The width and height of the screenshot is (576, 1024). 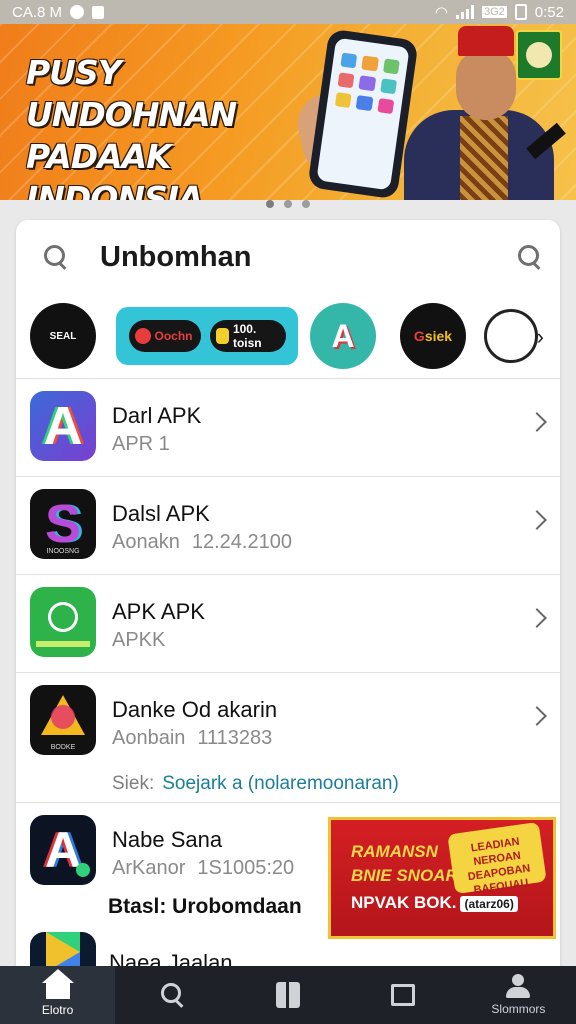 I want to click on app-icon-caption: INOOSNG, so click(x=63, y=551).